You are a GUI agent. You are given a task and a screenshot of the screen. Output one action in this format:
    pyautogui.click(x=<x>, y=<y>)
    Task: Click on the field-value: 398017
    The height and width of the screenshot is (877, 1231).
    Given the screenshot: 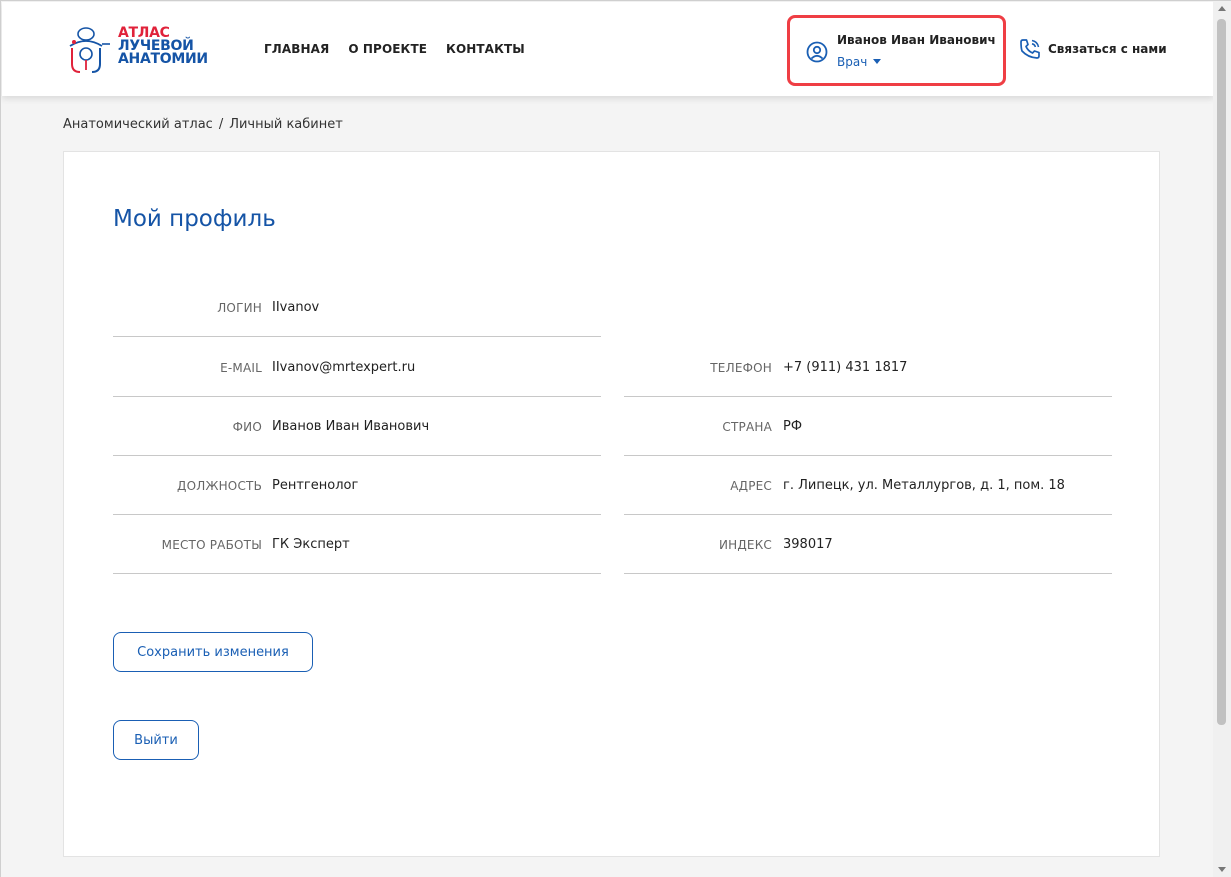 What is the action you would take?
    pyautogui.click(x=808, y=544)
    